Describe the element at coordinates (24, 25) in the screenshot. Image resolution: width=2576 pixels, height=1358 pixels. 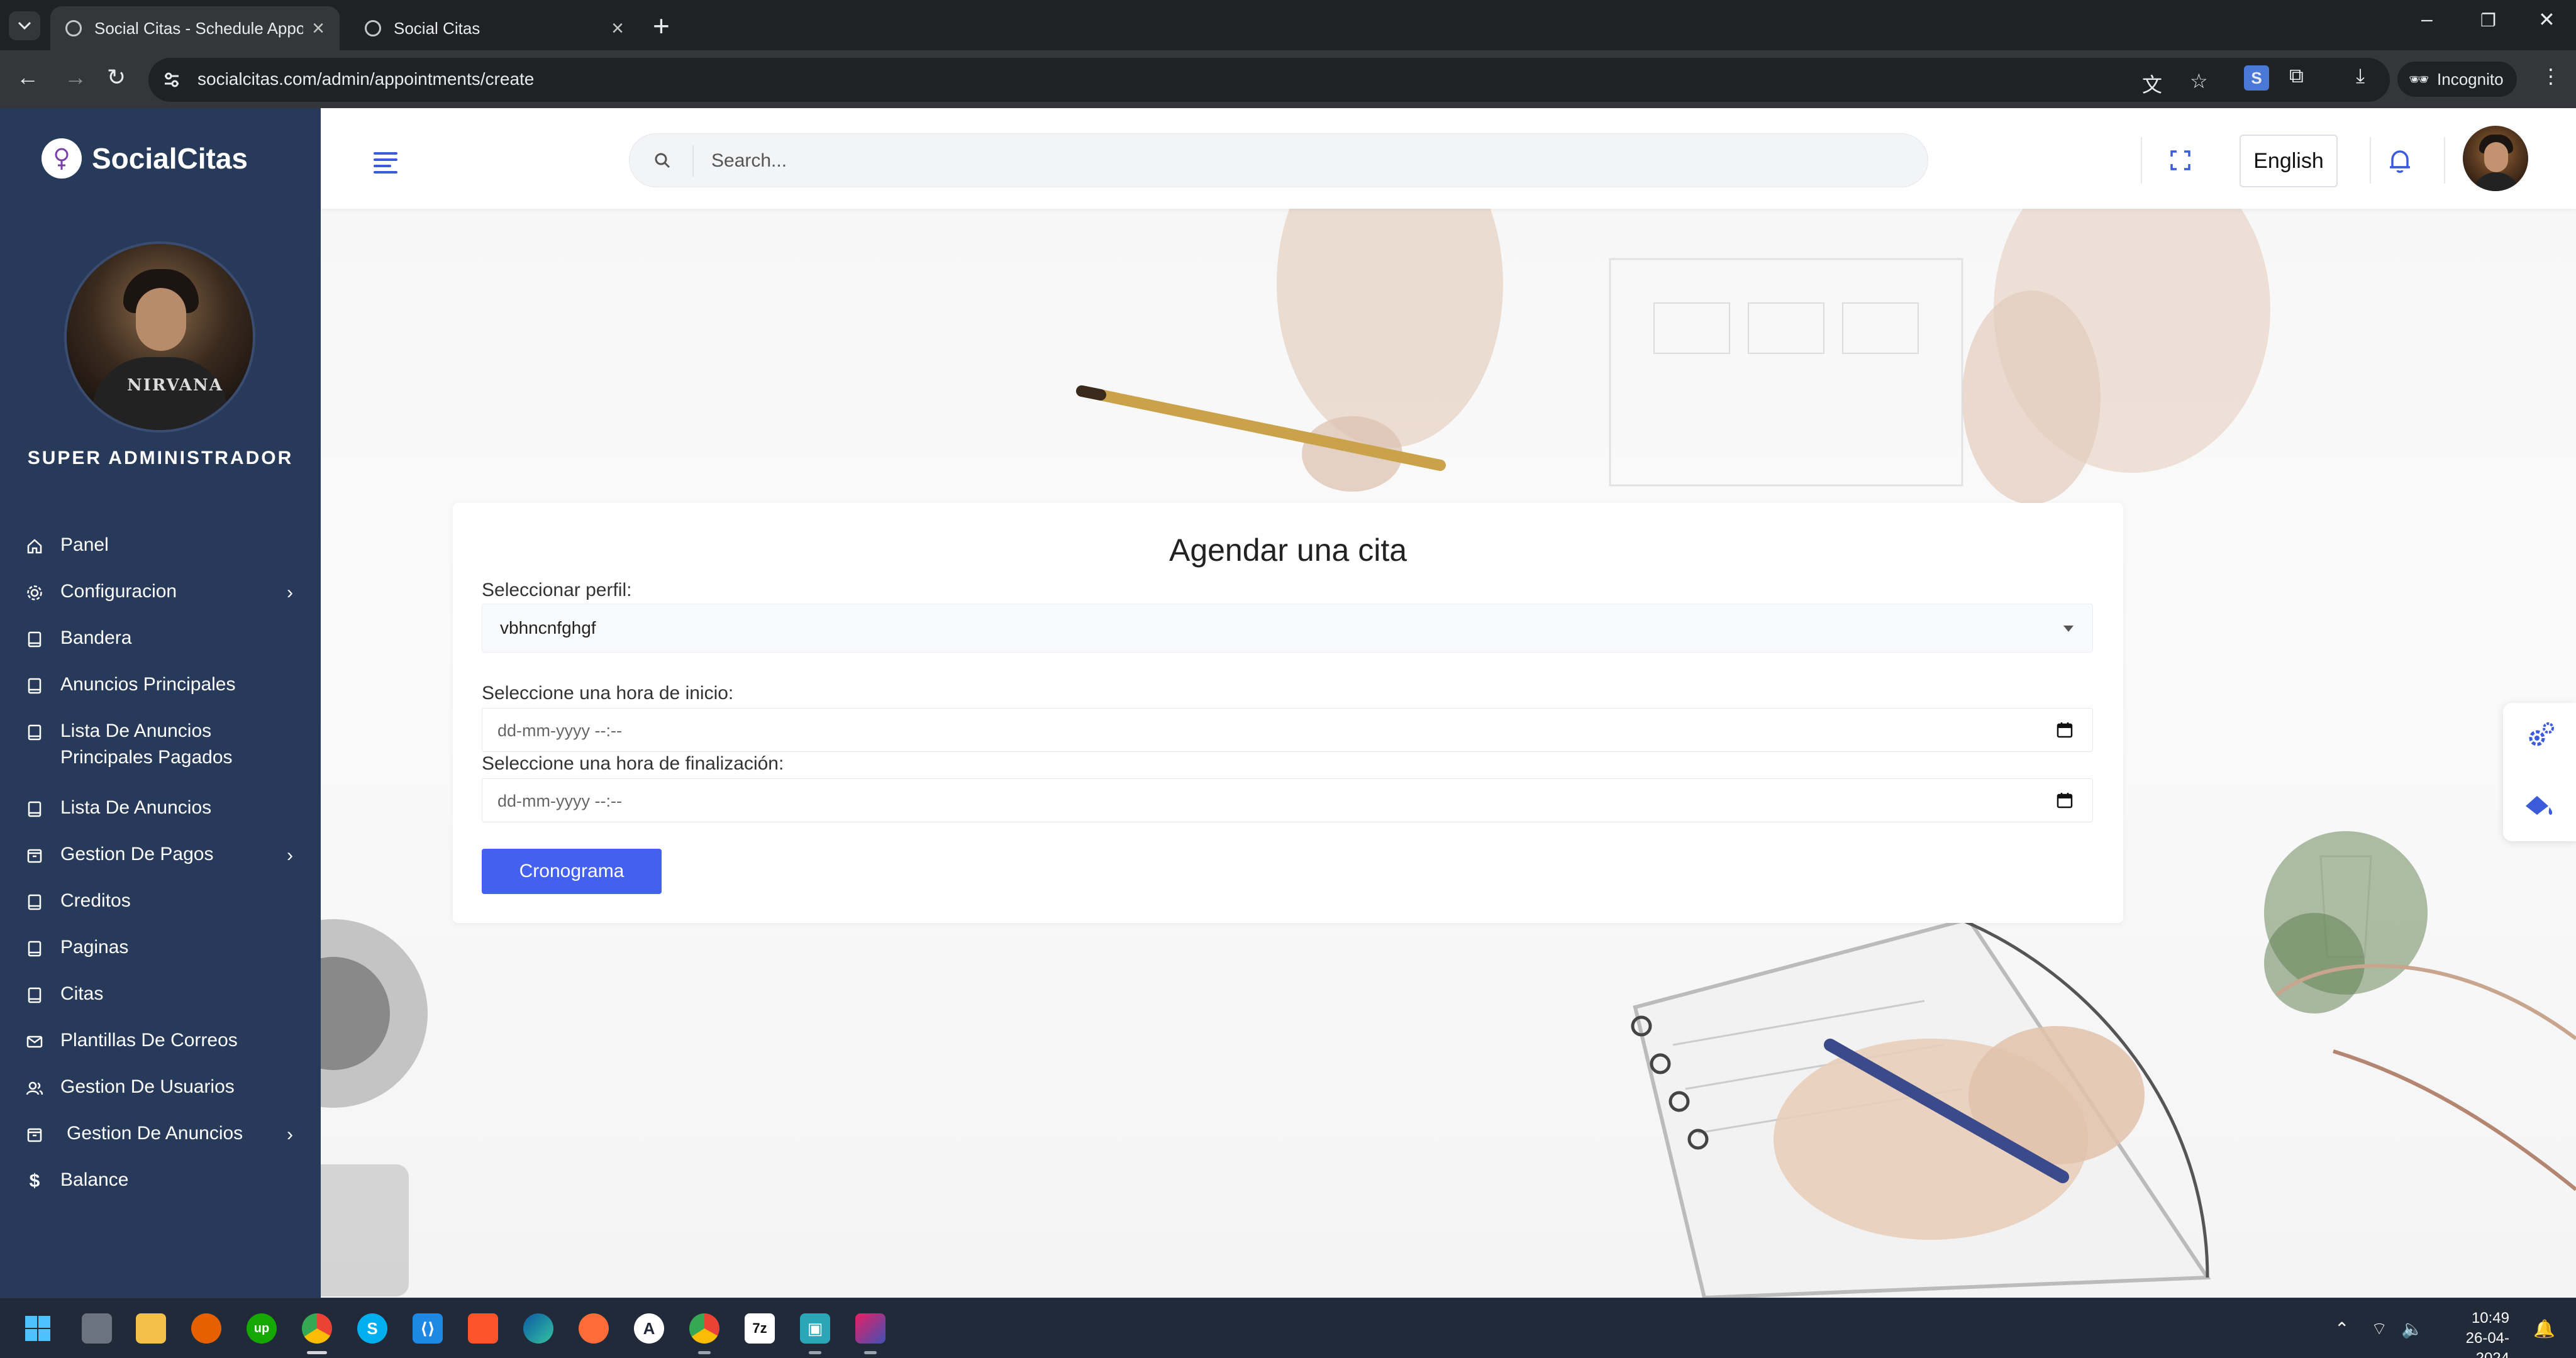
I see `tab-search-button` at that location.